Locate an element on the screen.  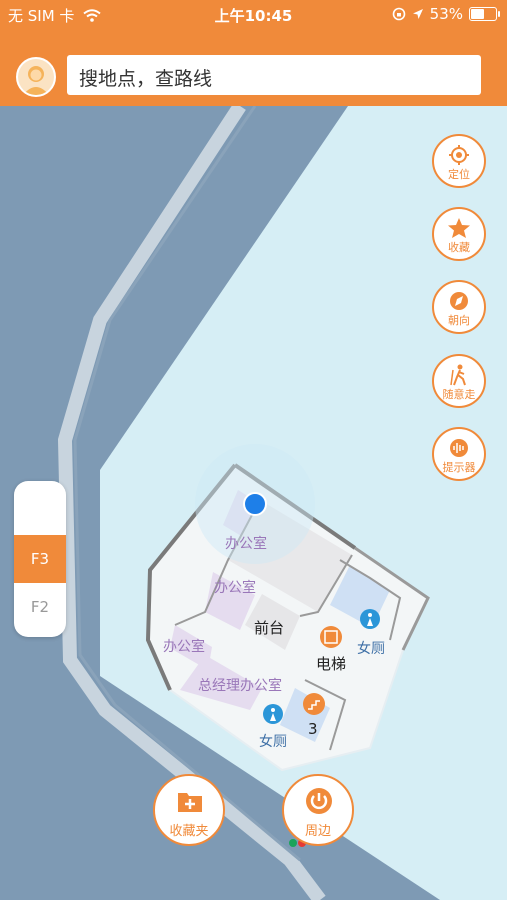
battery-percent: 53% is located at coordinates (446, 14).